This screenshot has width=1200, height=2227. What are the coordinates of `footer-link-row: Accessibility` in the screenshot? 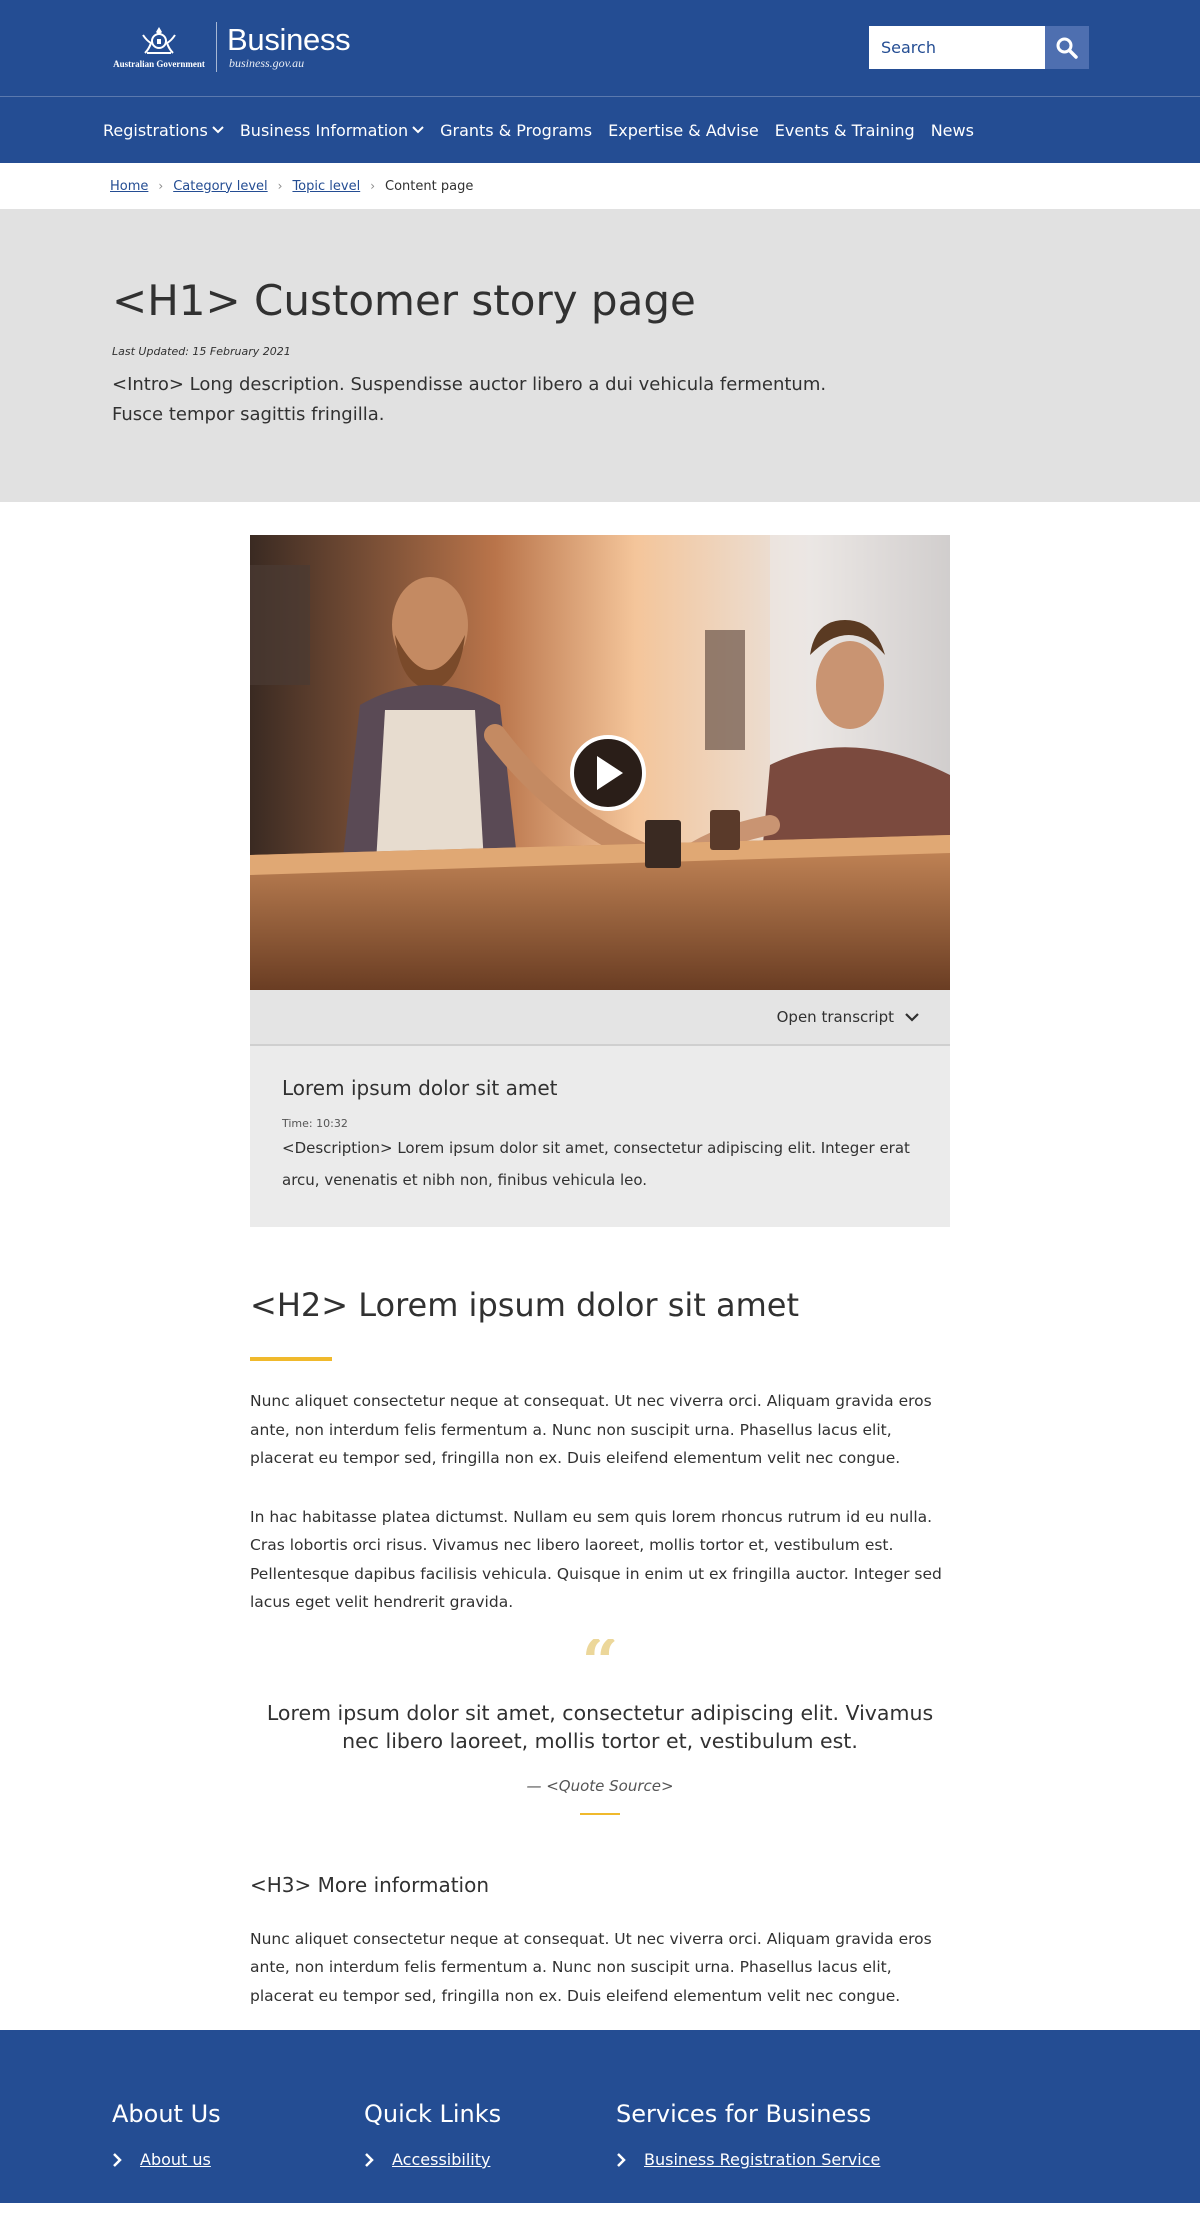 It's located at (490, 2159).